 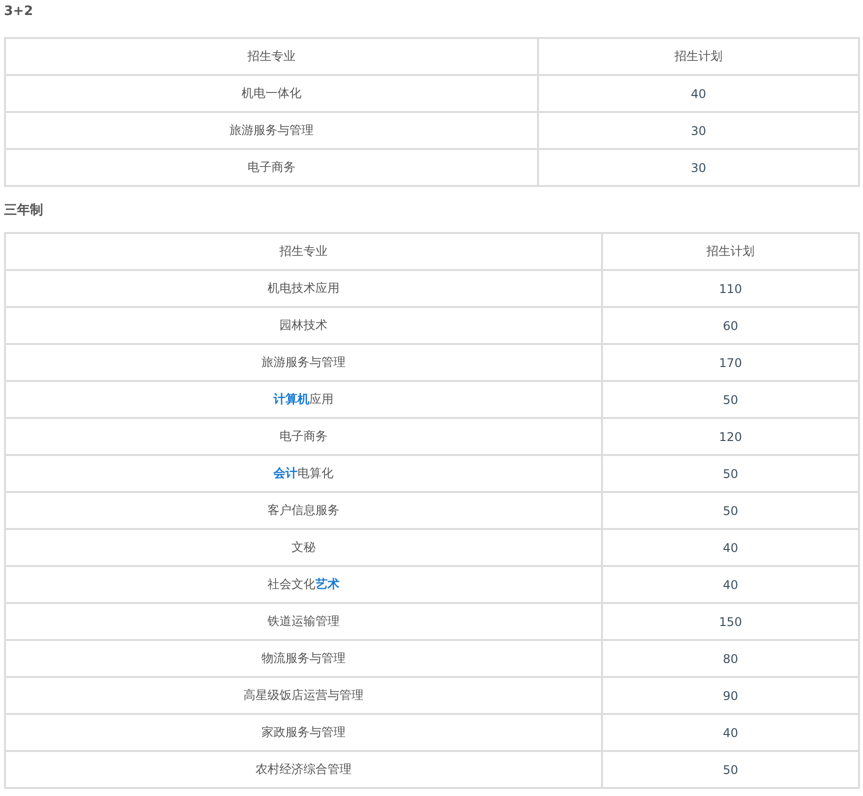 I want to click on section-heading: 3+2, so click(x=18, y=12).